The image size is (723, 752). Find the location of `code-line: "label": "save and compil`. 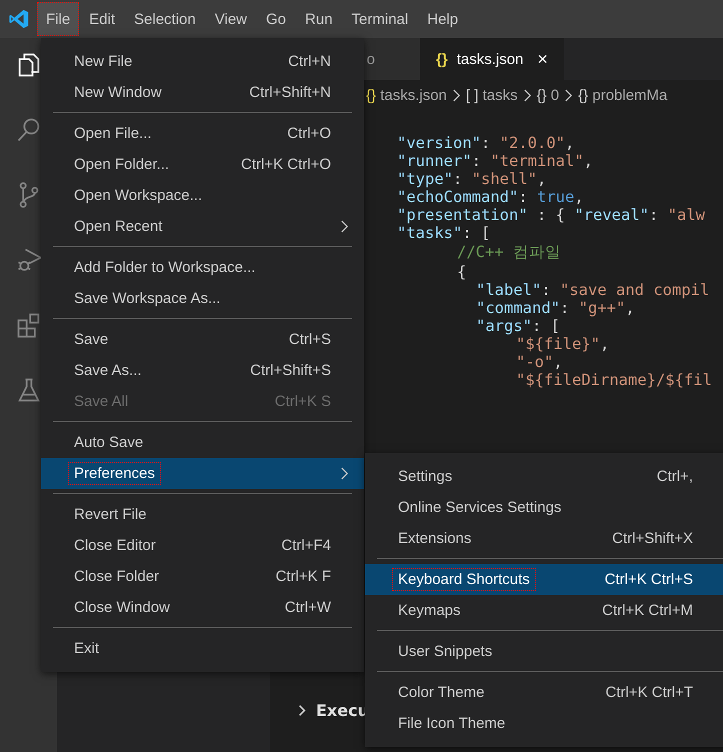

code-line: "label": "save and compil is located at coordinates (593, 290).